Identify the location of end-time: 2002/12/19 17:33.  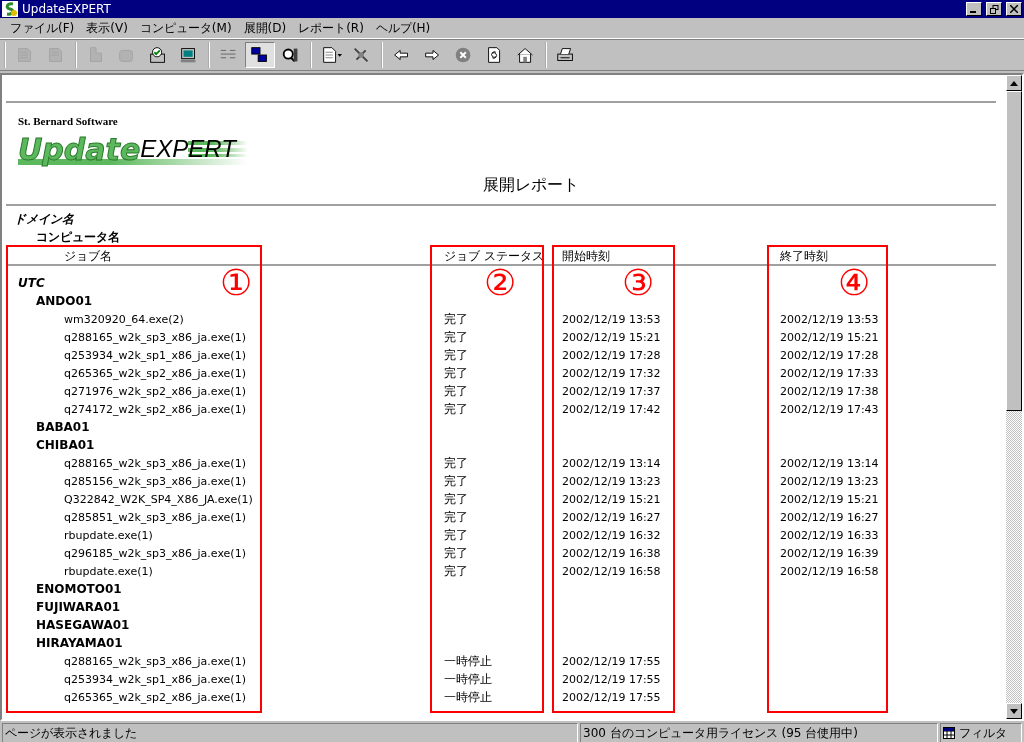
(830, 373).